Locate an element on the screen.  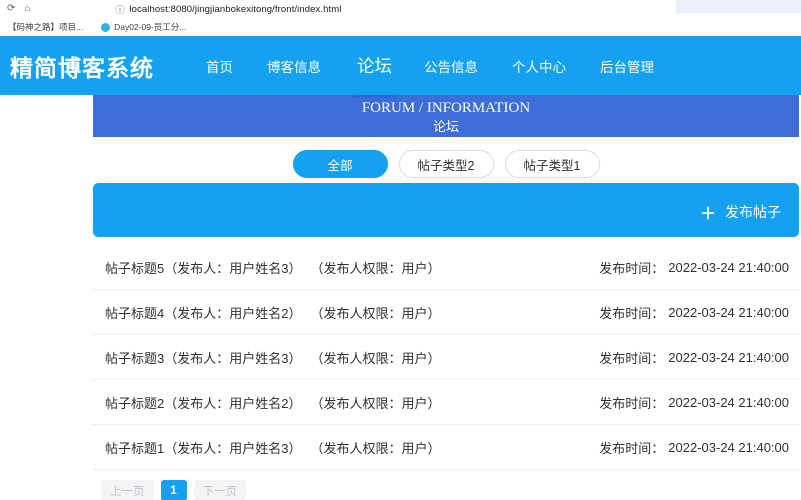
forum-banner: FORUM / INFORMATION 论坛 is located at coordinates (446, 116).